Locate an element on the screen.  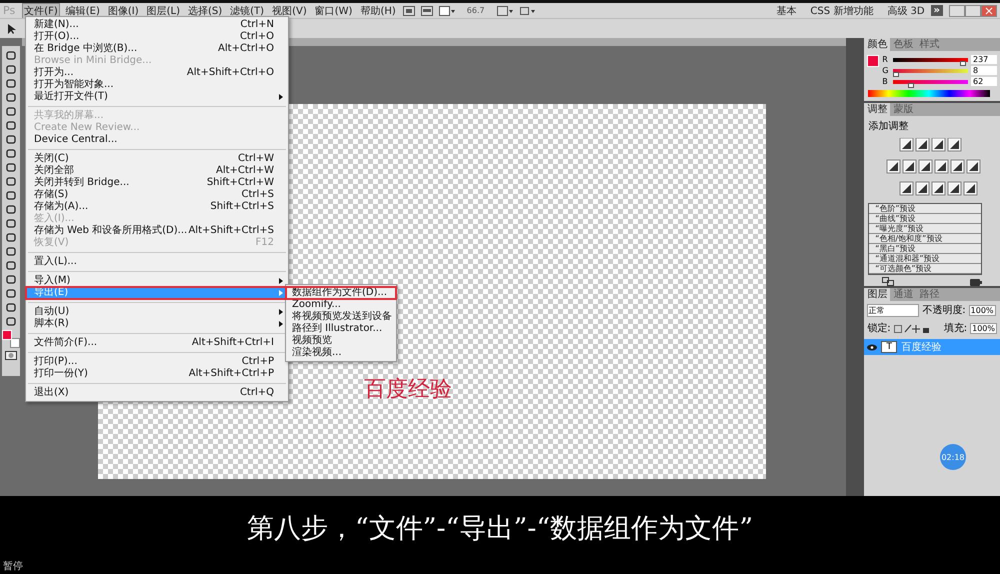
channel-value-field: 8 is located at coordinates (984, 70).